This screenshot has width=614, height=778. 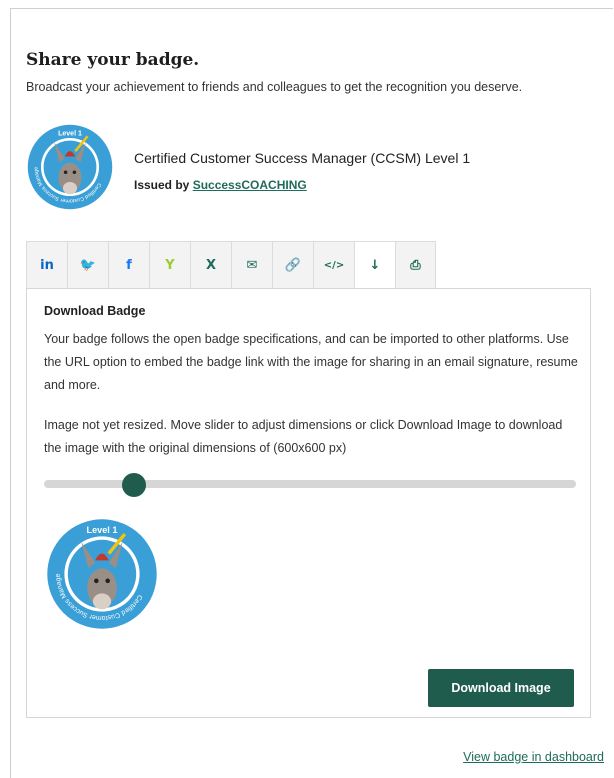 I want to click on tab-embed: </>, so click(x=333, y=265).